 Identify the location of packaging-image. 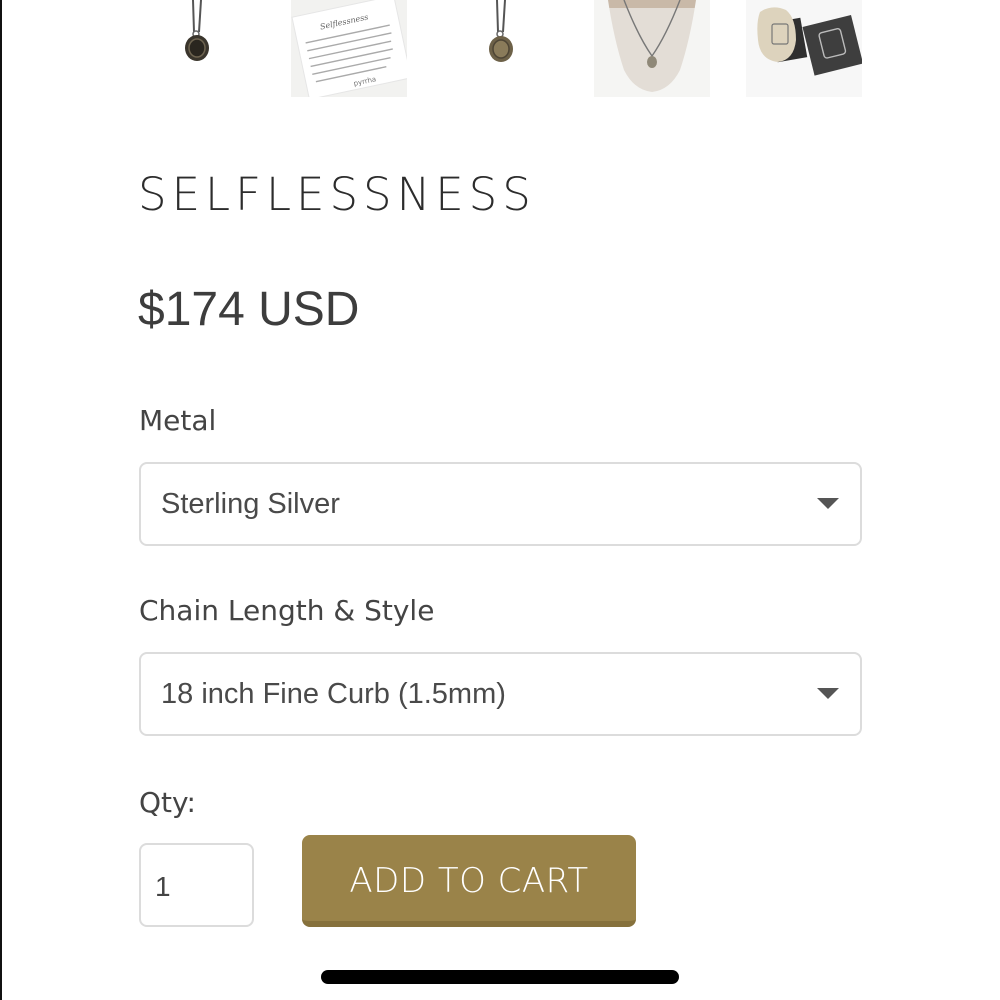
(804, 48).